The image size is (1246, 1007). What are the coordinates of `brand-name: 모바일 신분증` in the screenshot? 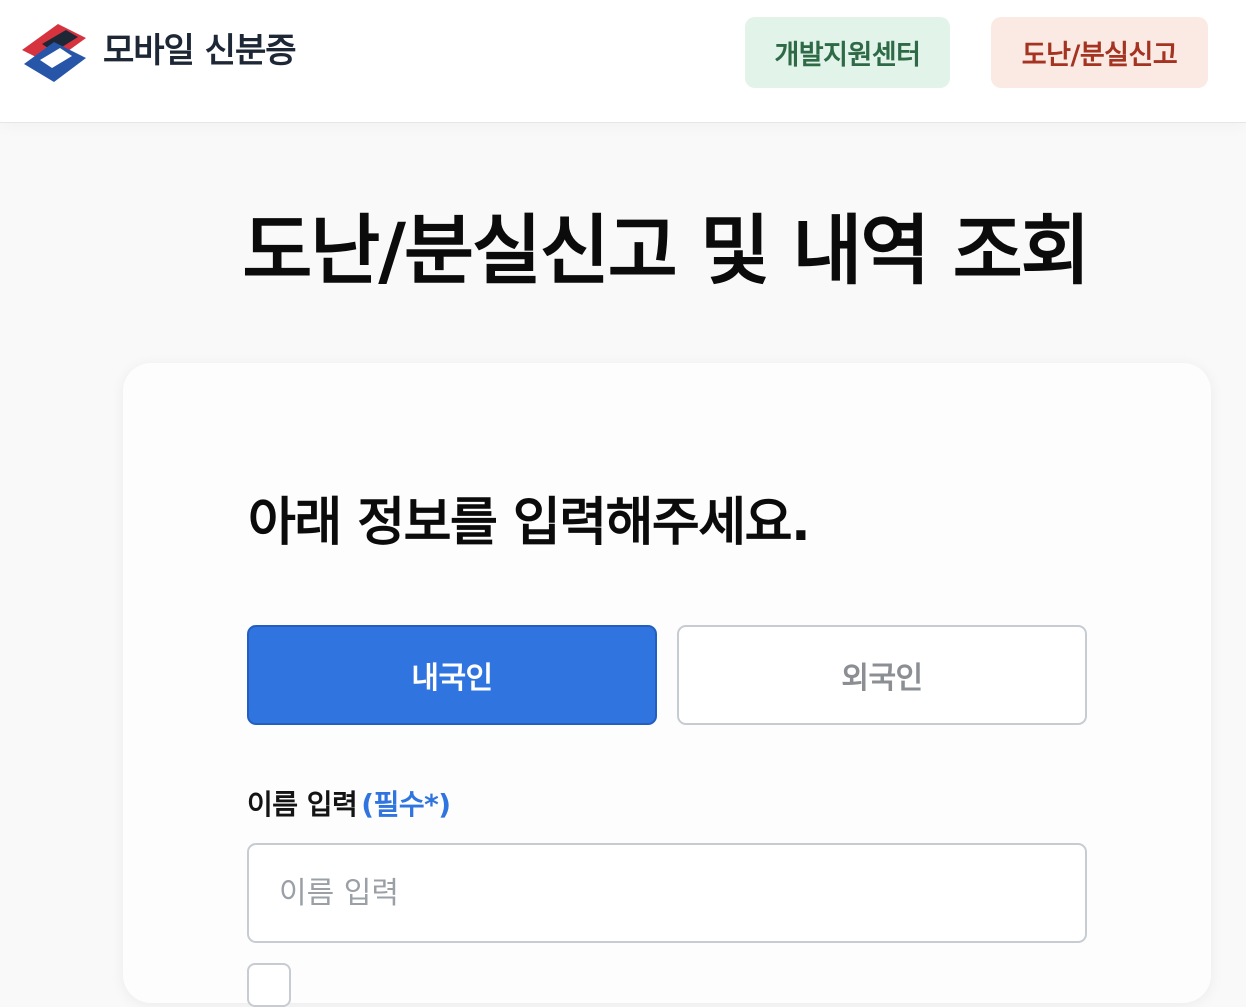 It's located at (200, 51).